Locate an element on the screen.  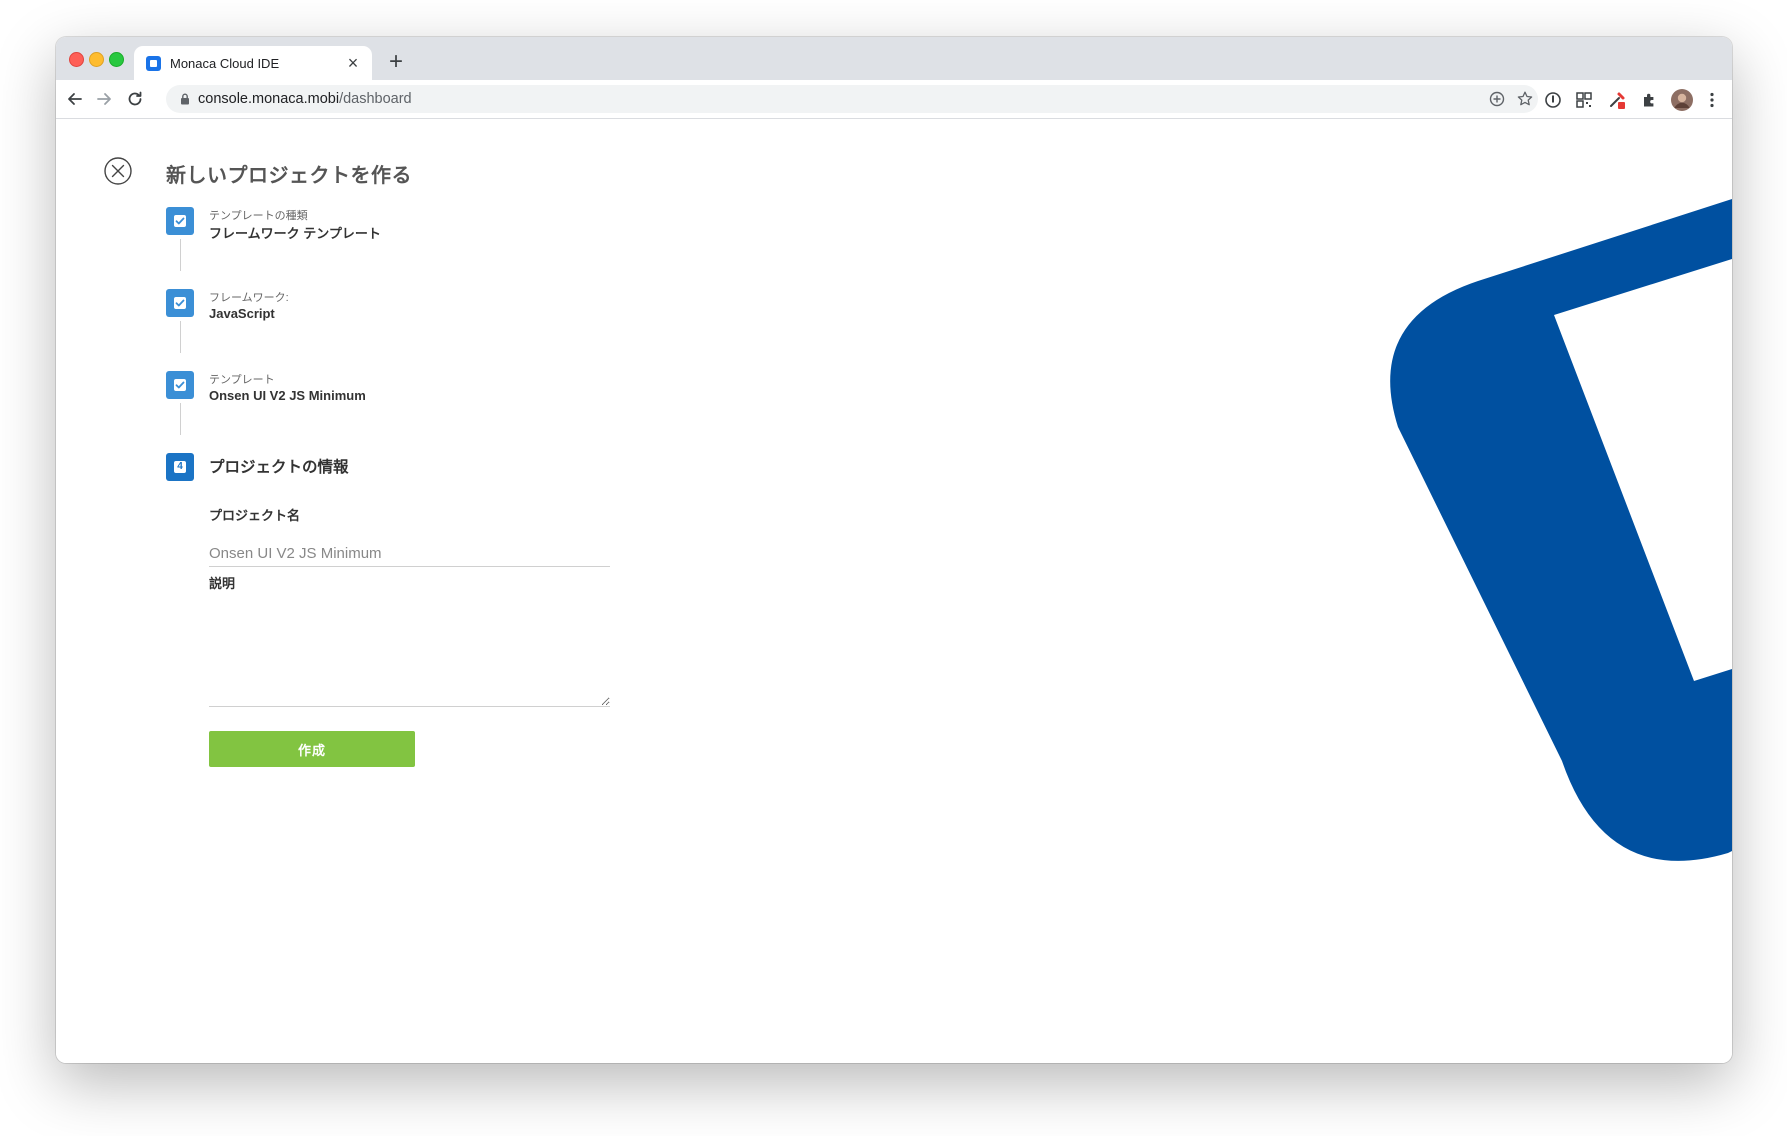
tab-strip: Monaca Cloud IDE × + is located at coordinates (894, 58).